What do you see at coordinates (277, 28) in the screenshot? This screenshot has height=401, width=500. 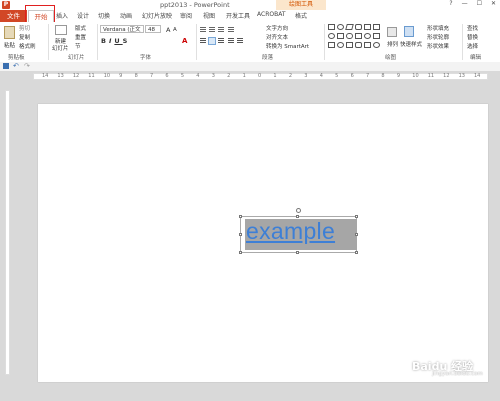 I see `text-direction-button: 文字方向` at bounding box center [277, 28].